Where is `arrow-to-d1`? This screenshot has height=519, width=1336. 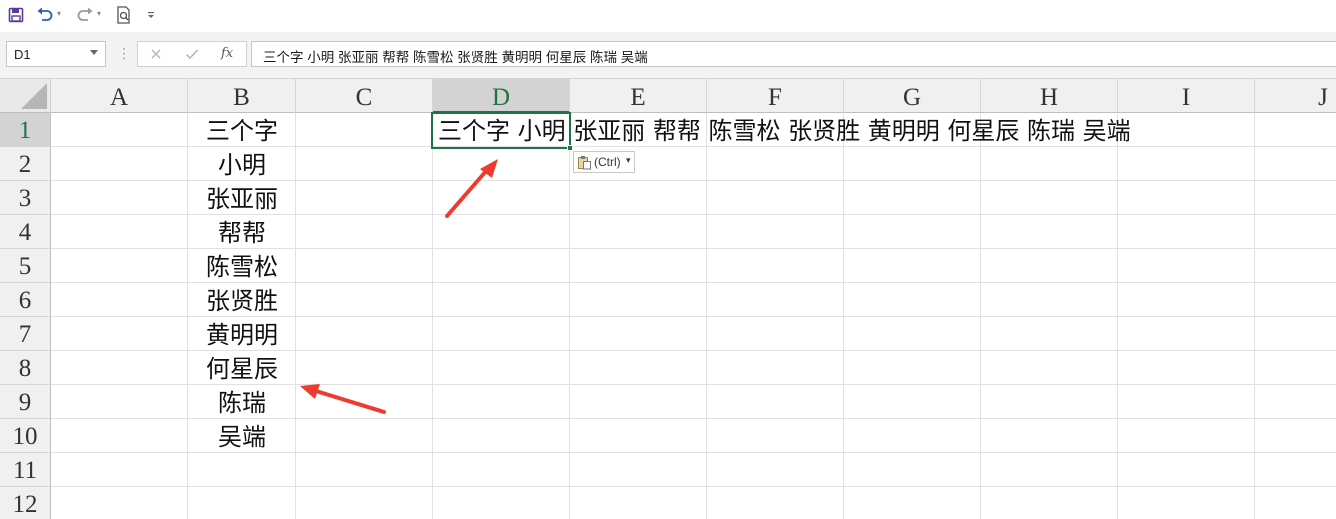
arrow-to-d1 is located at coordinates (471, 188).